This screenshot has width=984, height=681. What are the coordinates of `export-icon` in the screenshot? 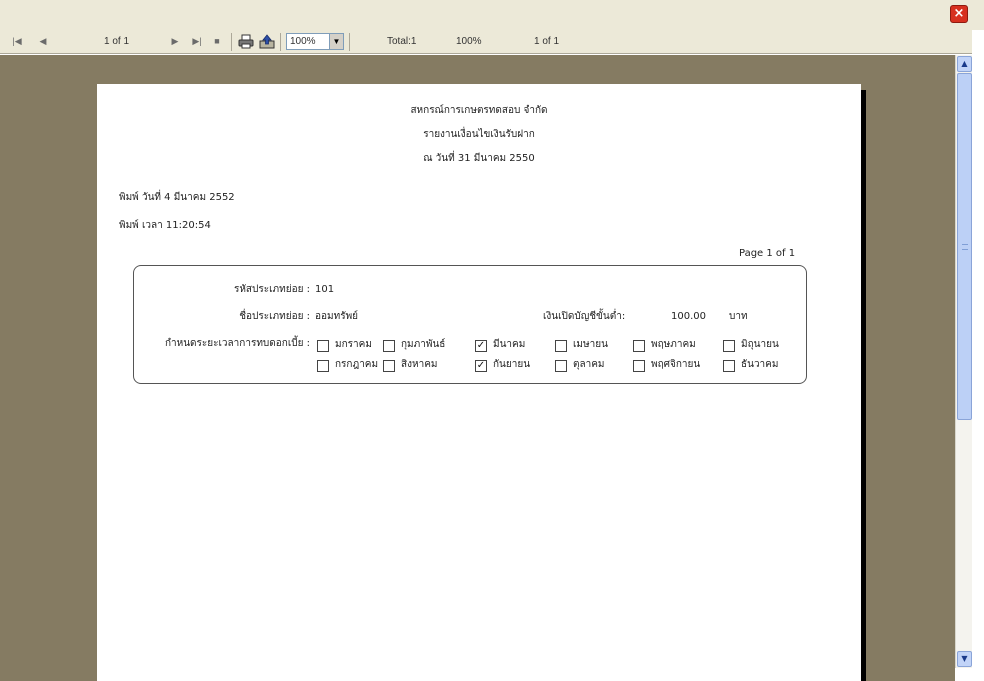 It's located at (267, 41).